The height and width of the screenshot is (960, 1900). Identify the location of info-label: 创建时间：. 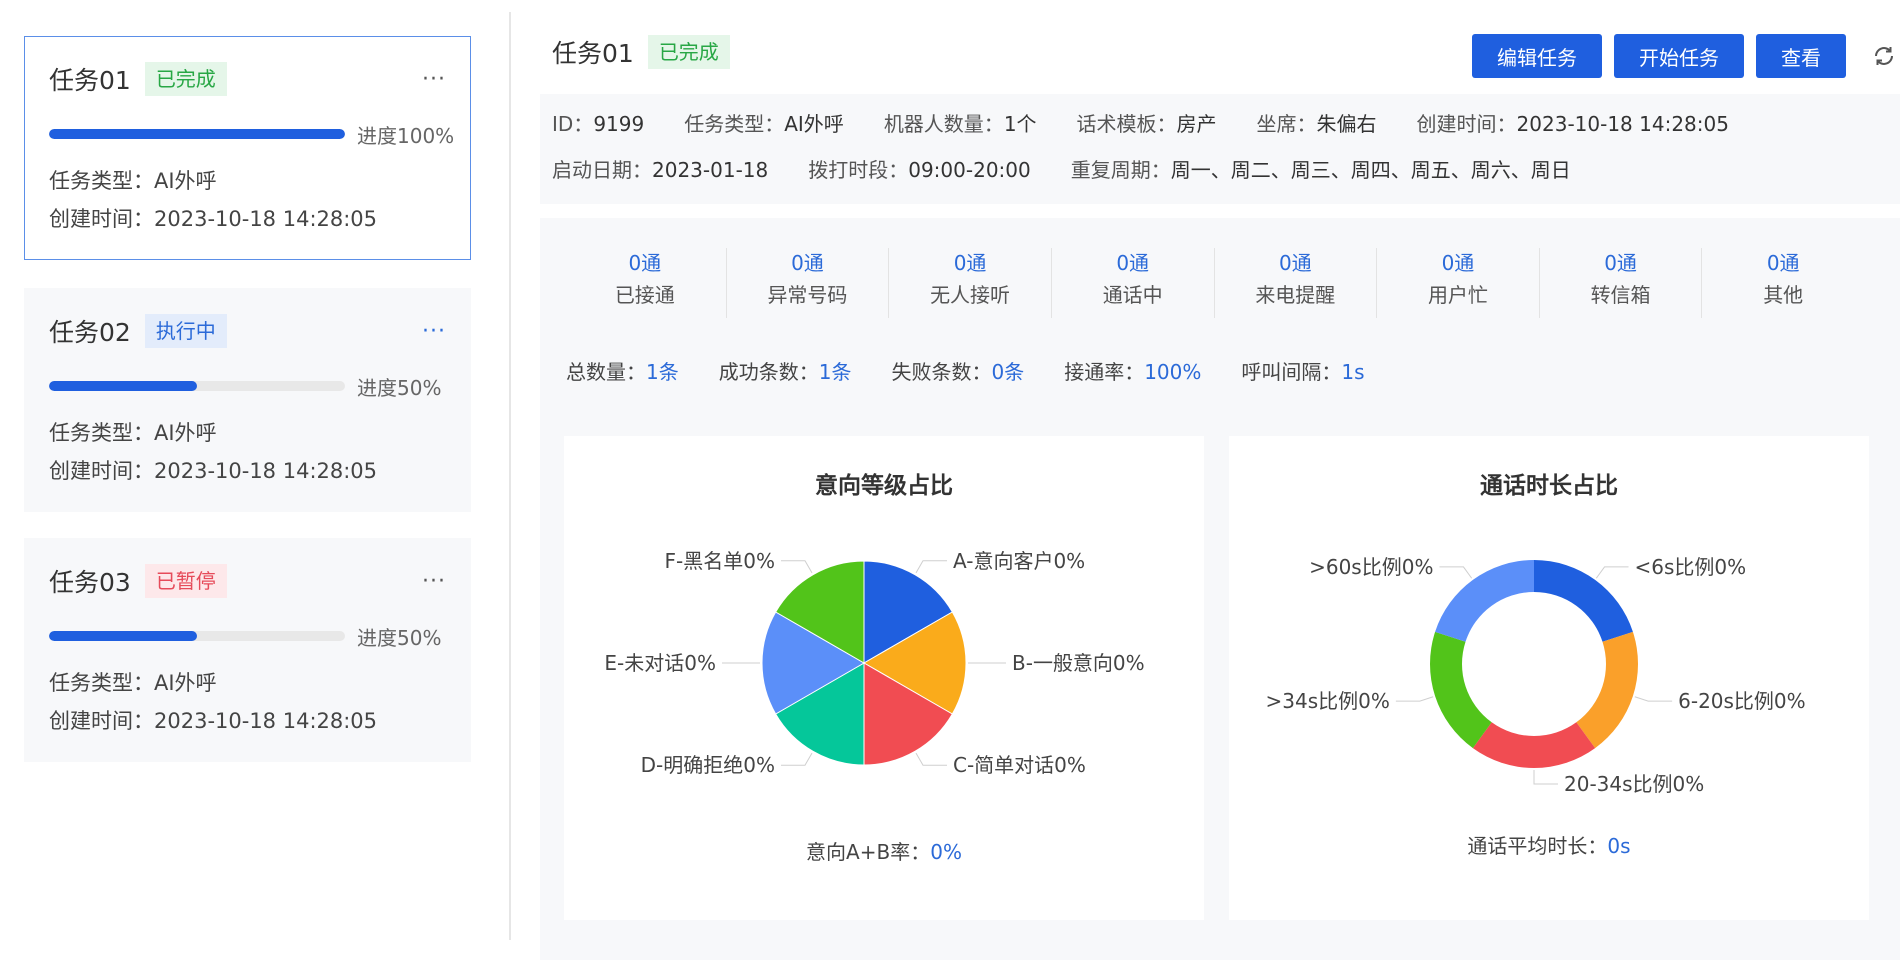
(1466, 124).